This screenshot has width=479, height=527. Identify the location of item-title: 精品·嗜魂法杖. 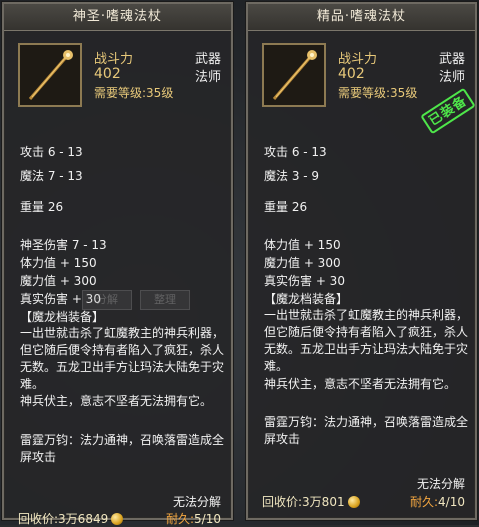
(361, 17).